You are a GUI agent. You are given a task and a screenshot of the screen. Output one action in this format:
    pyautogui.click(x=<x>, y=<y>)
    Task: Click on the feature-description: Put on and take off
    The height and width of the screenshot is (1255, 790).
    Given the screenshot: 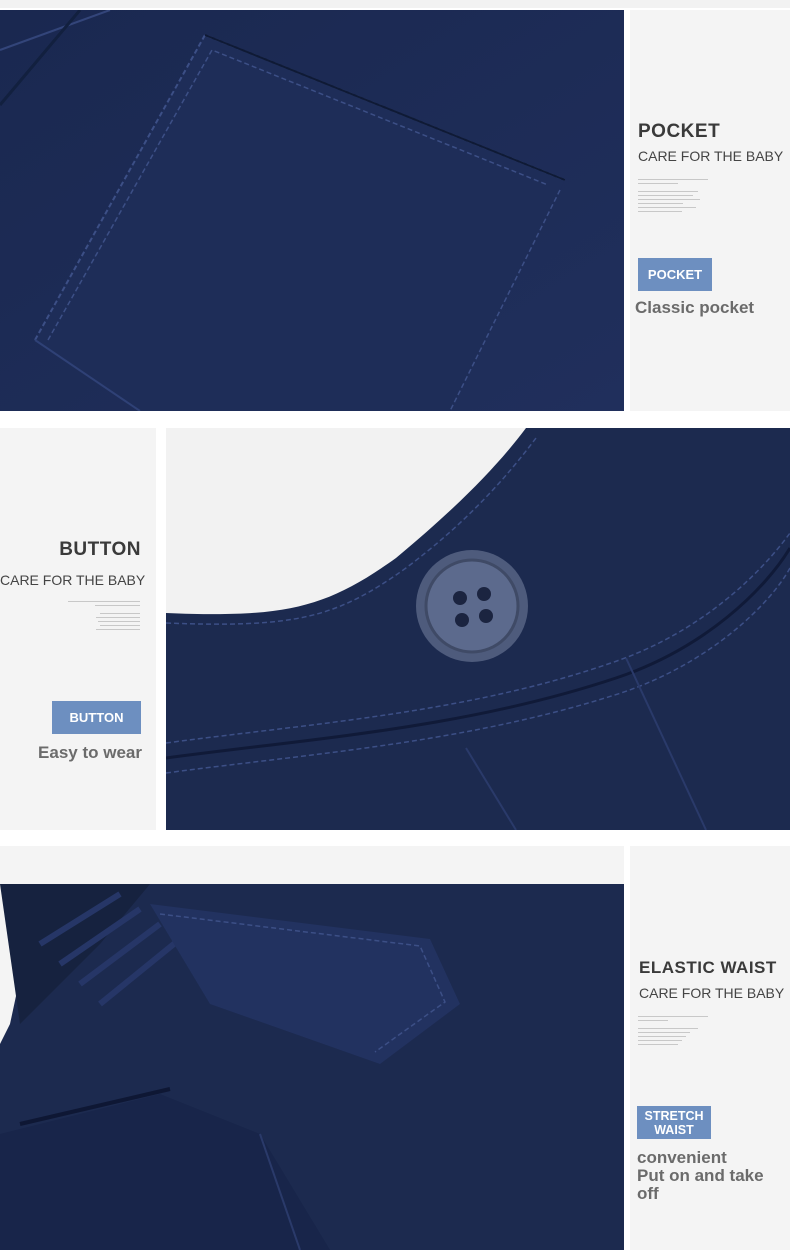 What is the action you would take?
    pyautogui.click(x=700, y=1184)
    